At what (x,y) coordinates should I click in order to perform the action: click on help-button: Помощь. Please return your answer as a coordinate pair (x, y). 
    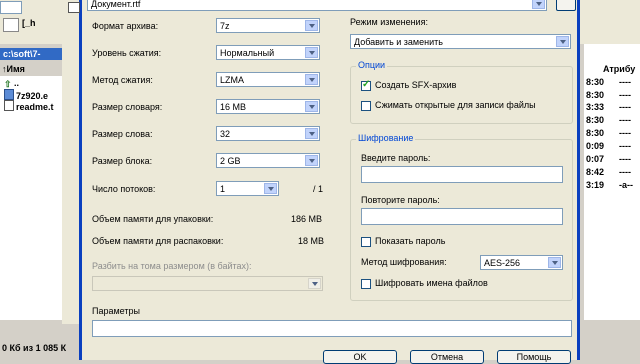
    Looking at the image, I should click on (534, 357).